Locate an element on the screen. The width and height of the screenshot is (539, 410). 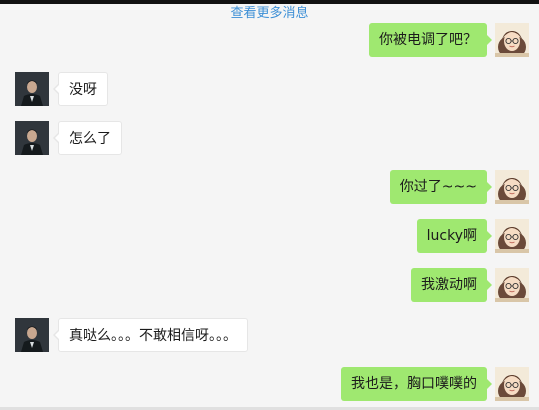
outgoing-message-bubble: lucky啊 is located at coordinates (454, 236).